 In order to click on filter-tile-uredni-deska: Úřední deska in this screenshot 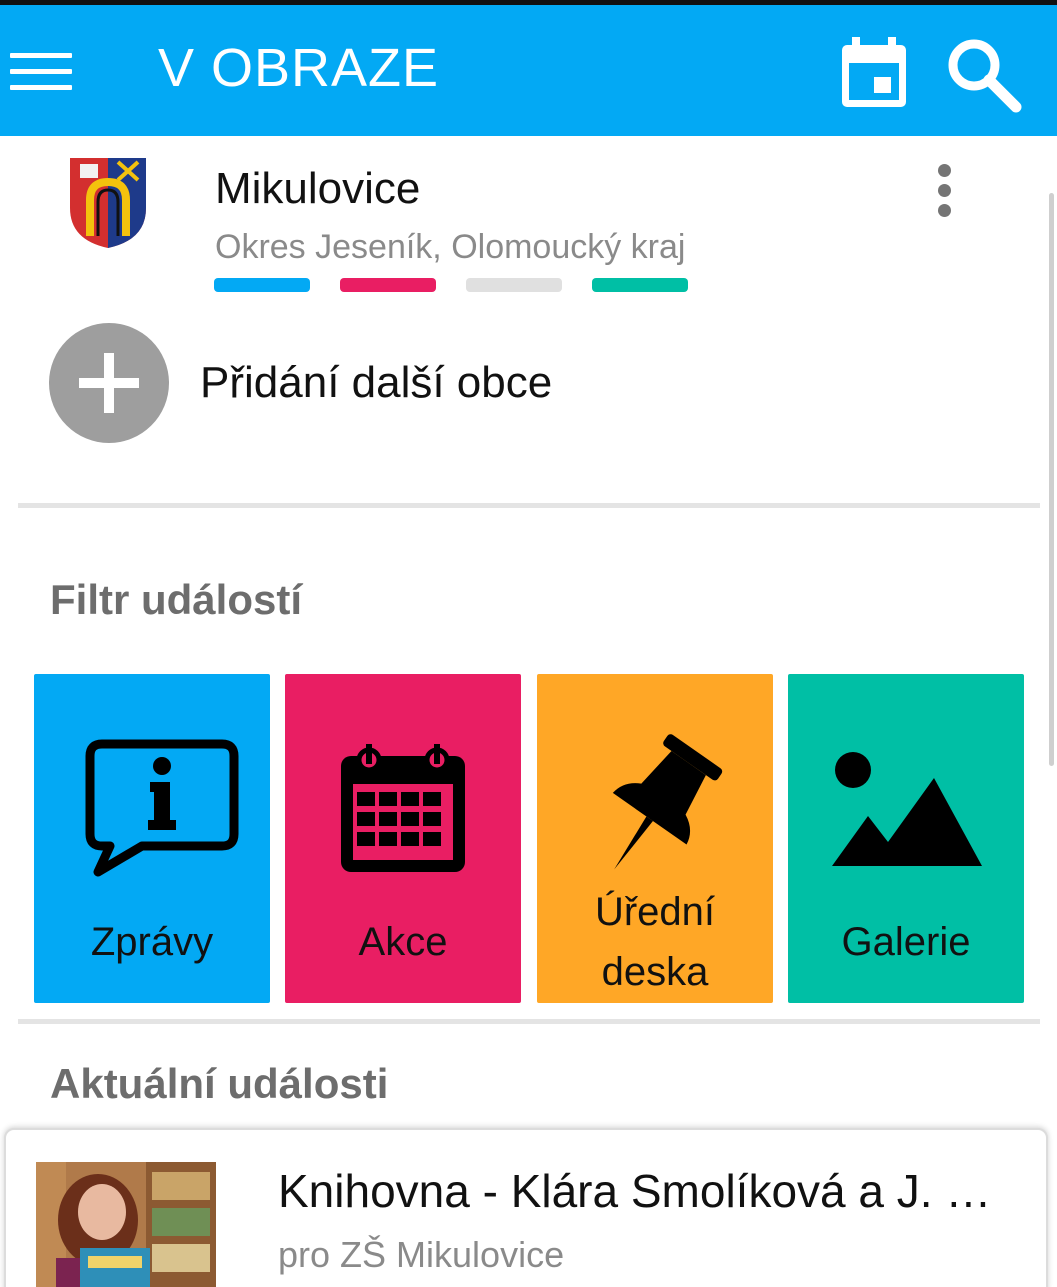, I will do `click(655, 838)`.